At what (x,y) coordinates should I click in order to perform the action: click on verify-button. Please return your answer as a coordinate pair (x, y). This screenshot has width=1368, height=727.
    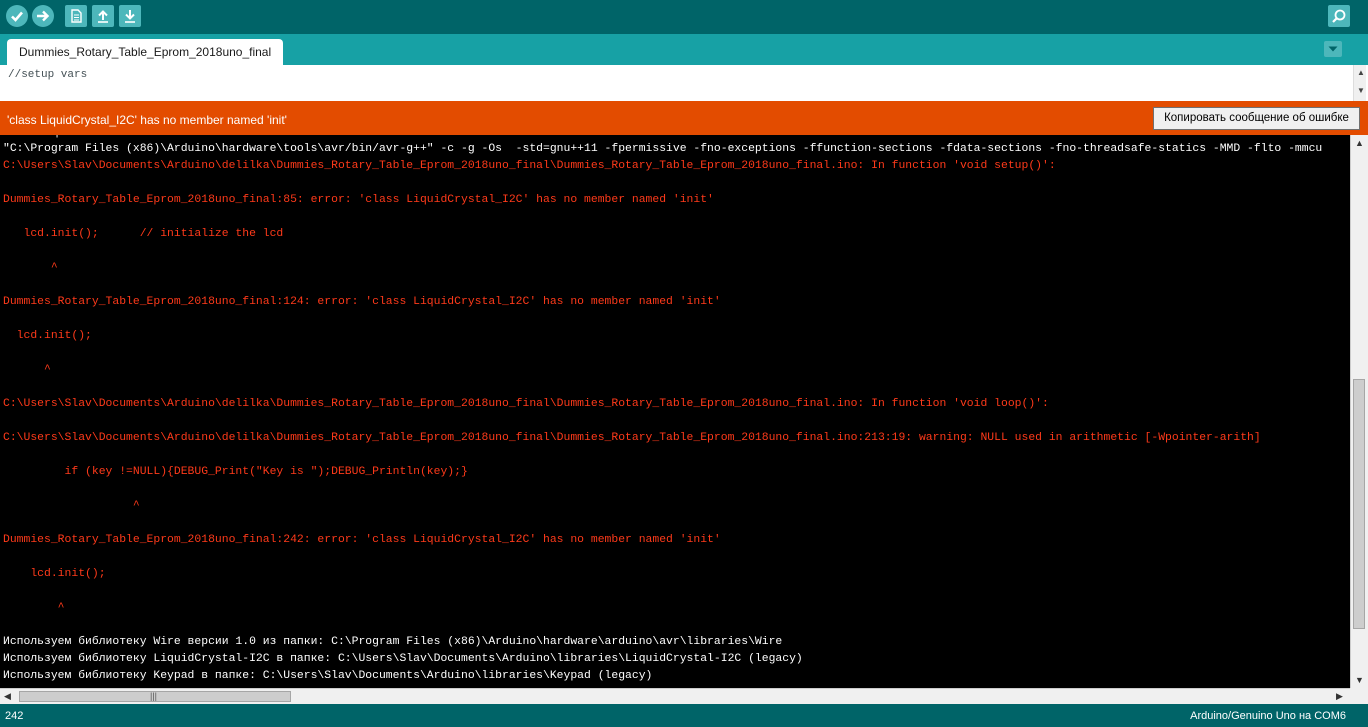
    Looking at the image, I should click on (17, 16).